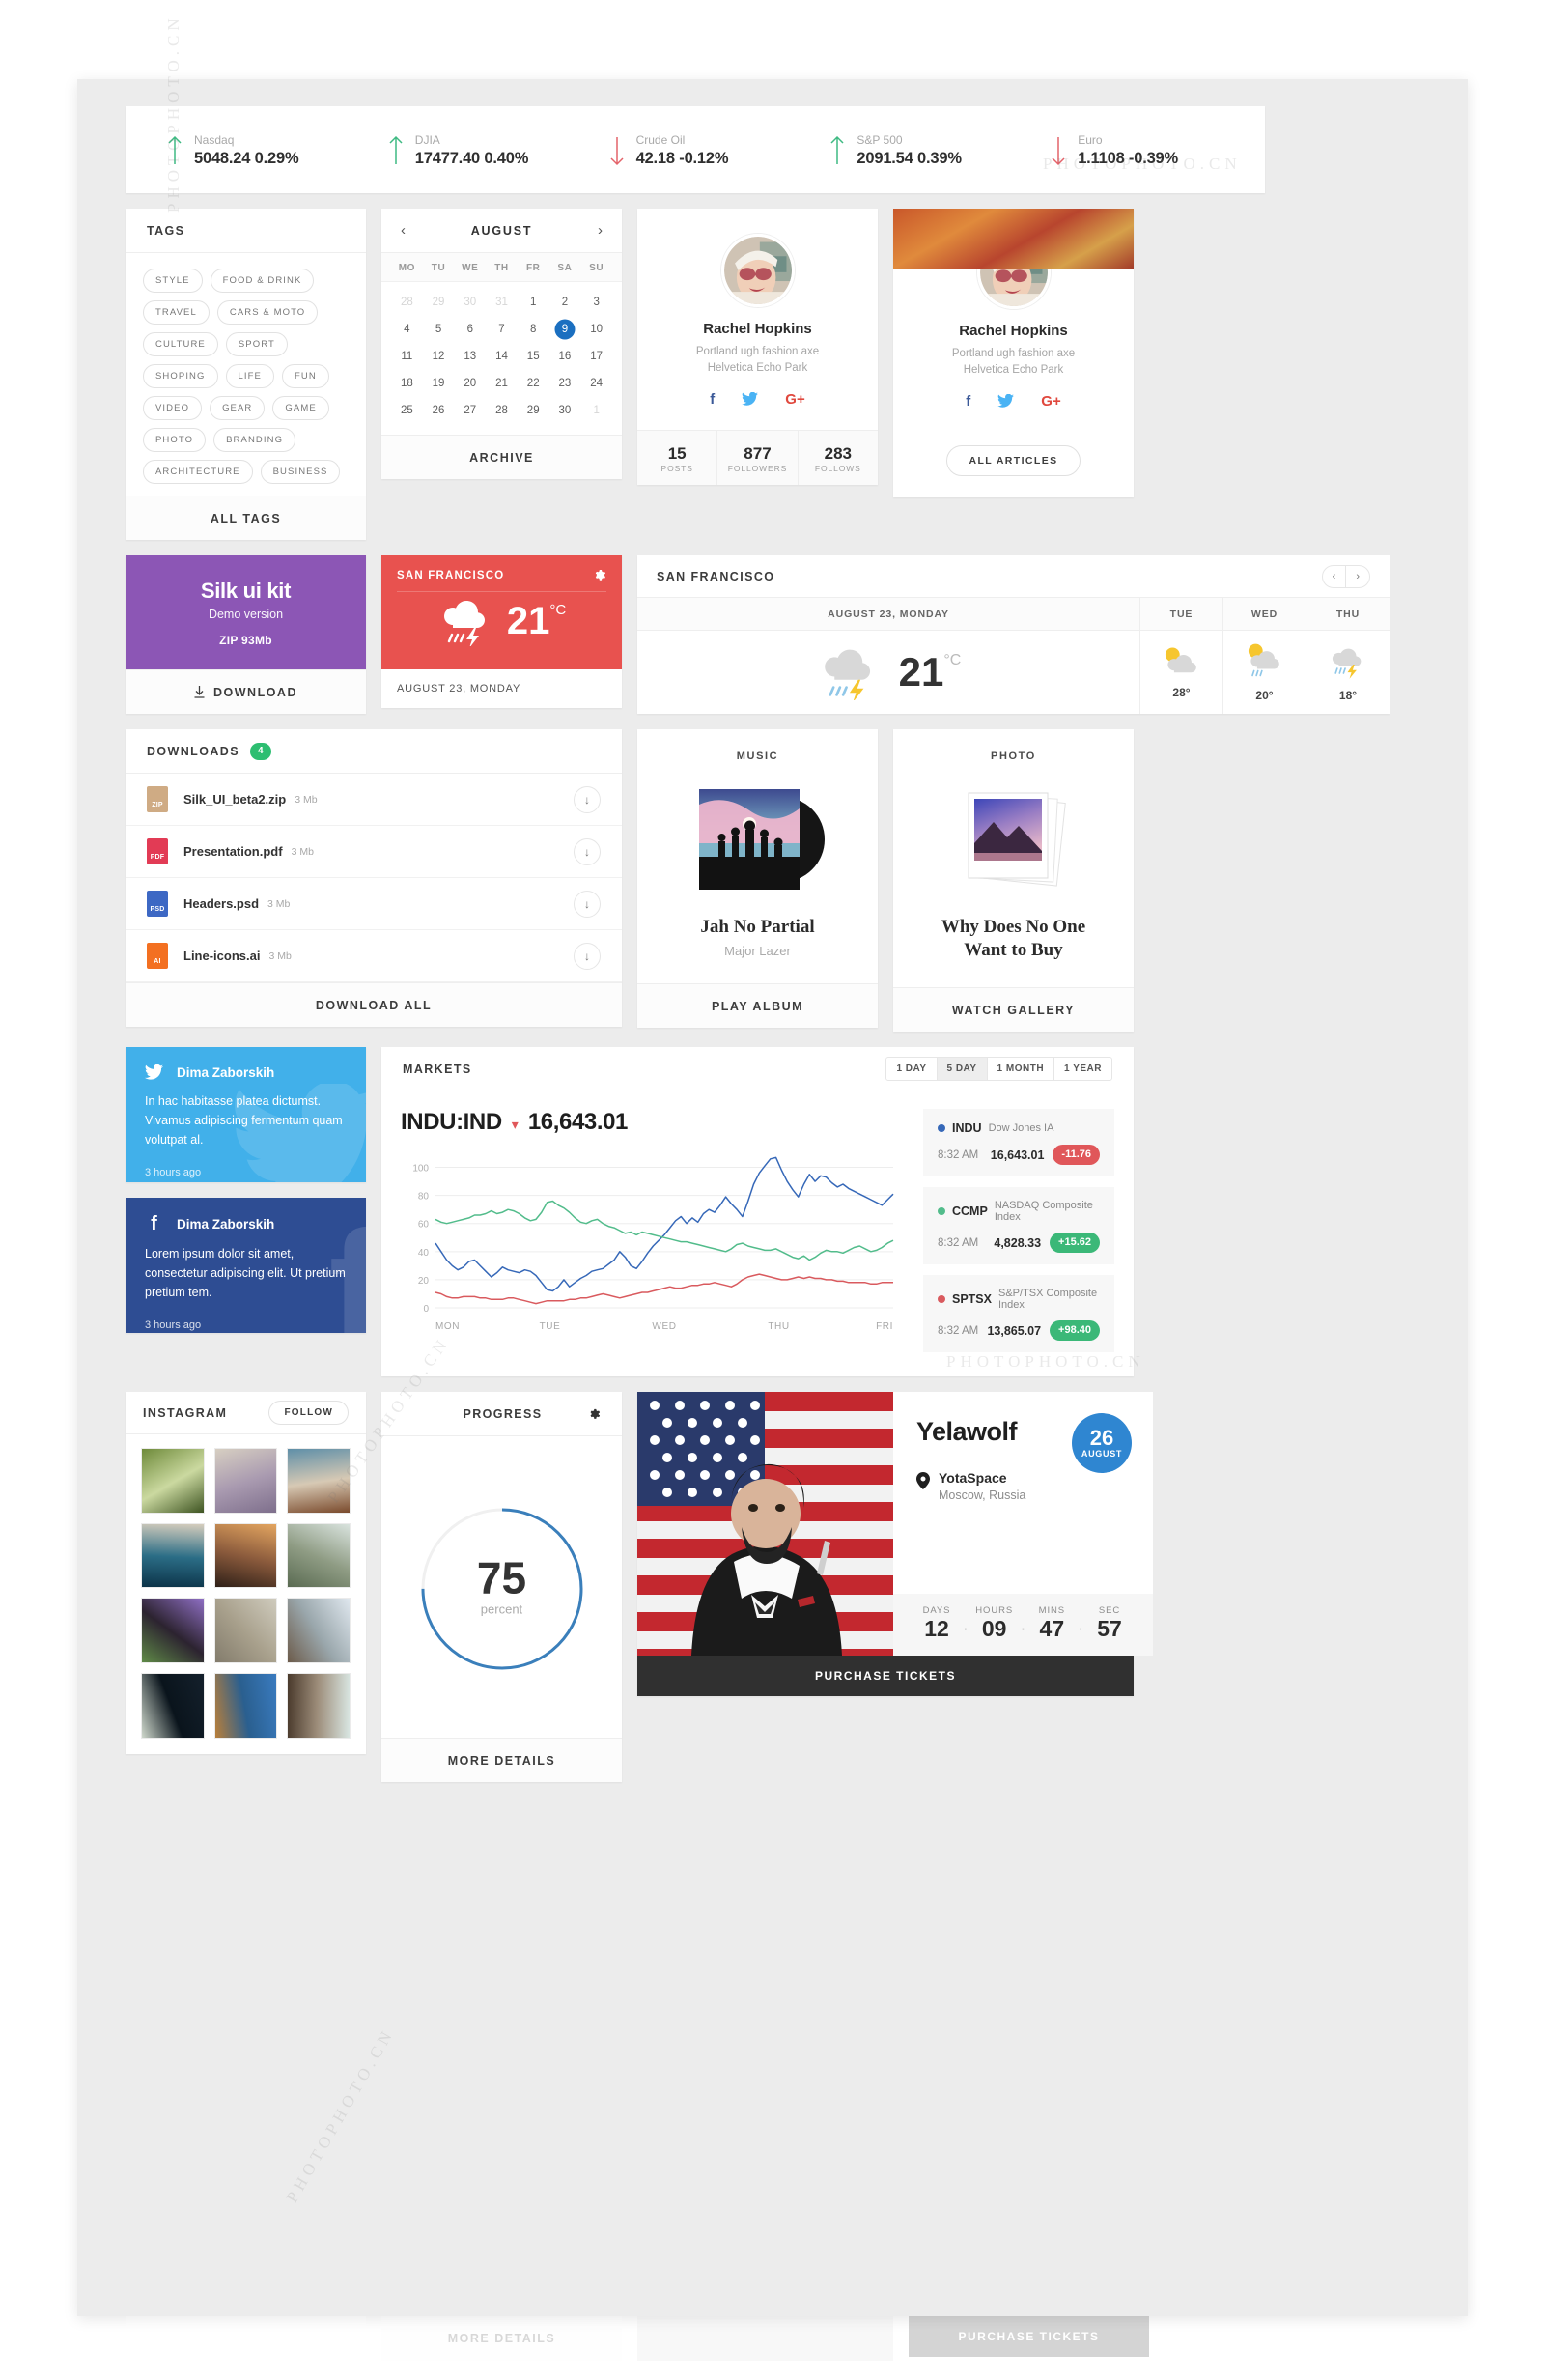 The image size is (1545, 2380). I want to click on calendar-day: 20, so click(470, 384).